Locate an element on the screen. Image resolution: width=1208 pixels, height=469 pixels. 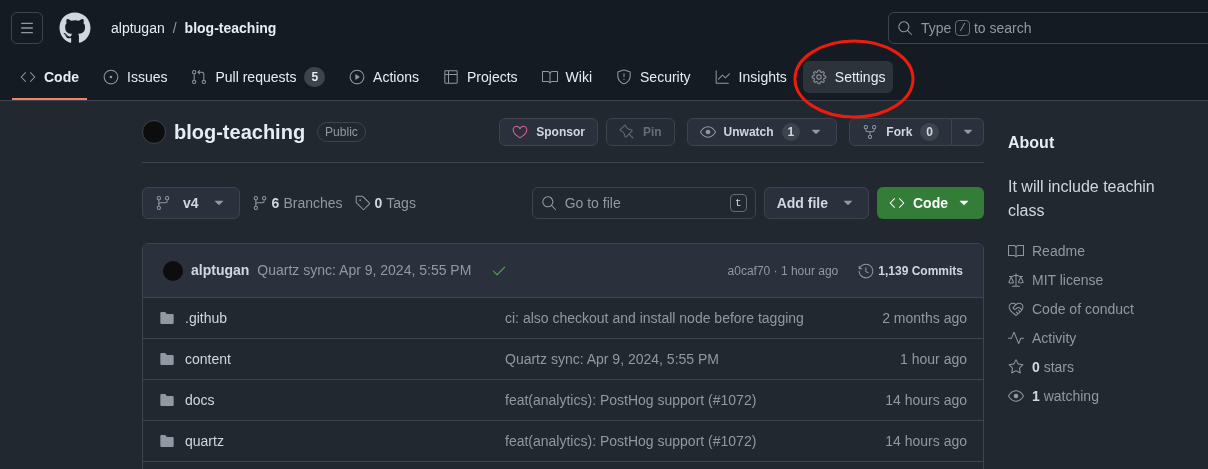
branch-select: v4 is located at coordinates (191, 203).